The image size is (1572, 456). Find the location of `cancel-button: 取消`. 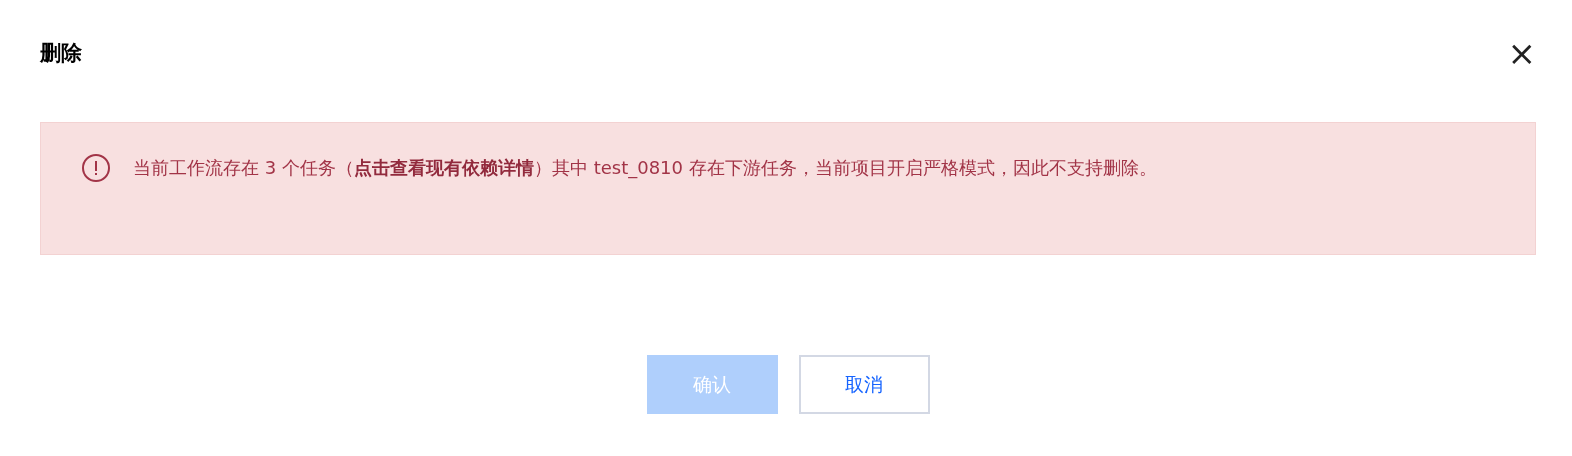

cancel-button: 取消 is located at coordinates (864, 384).